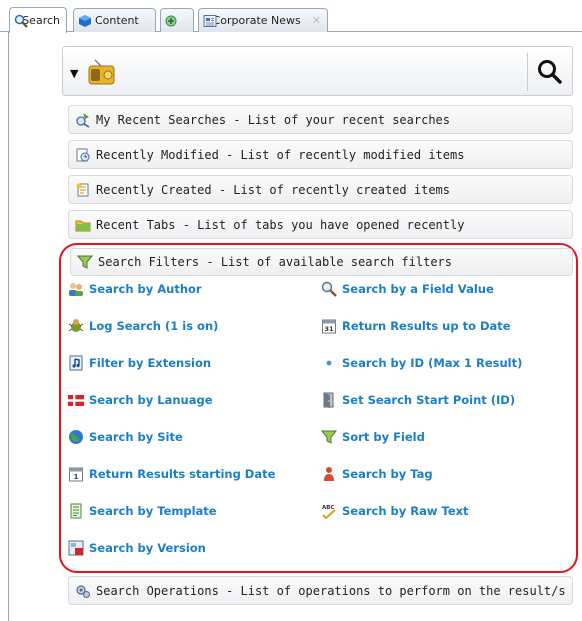 This screenshot has width=582, height=621. What do you see at coordinates (405, 511) in the screenshot?
I see `filter-label: Search by Raw Text` at bounding box center [405, 511].